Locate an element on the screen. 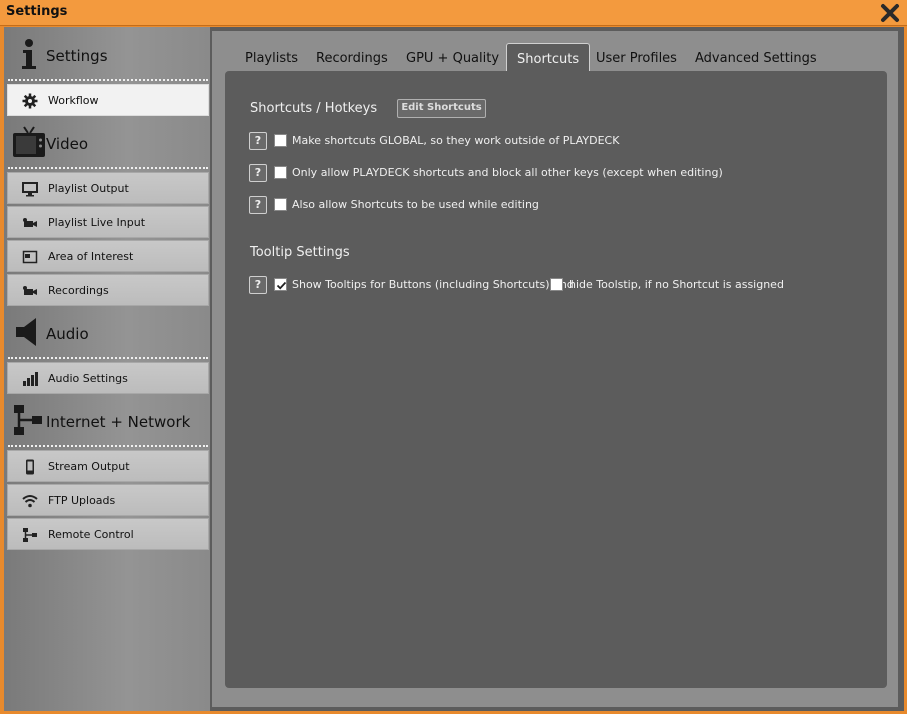 The width and height of the screenshot is (907, 714). checkmark-icon is located at coordinates (281, 285).